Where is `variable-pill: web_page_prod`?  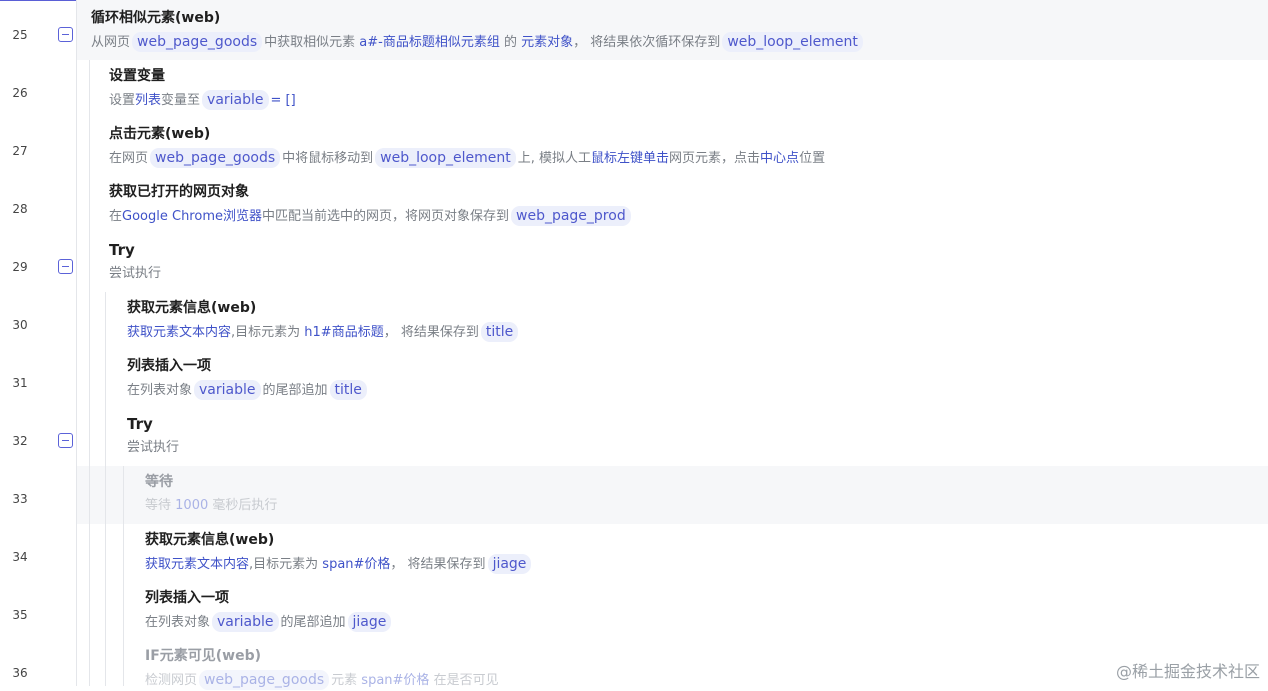 variable-pill: web_page_prod is located at coordinates (571, 216).